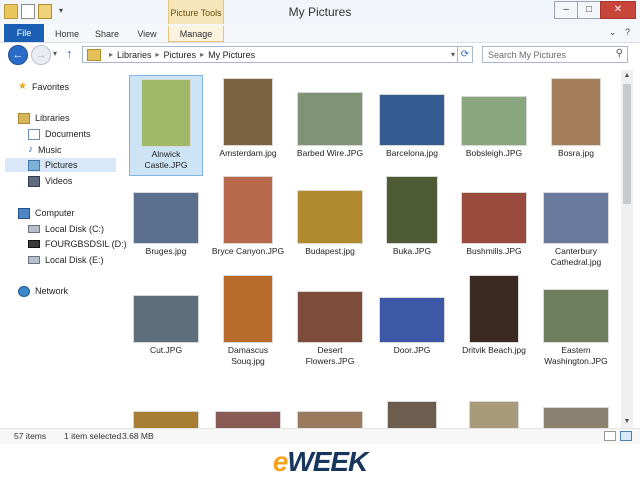 The height and width of the screenshot is (480, 640). What do you see at coordinates (67, 34) in the screenshot?
I see `tab-home: Home` at bounding box center [67, 34].